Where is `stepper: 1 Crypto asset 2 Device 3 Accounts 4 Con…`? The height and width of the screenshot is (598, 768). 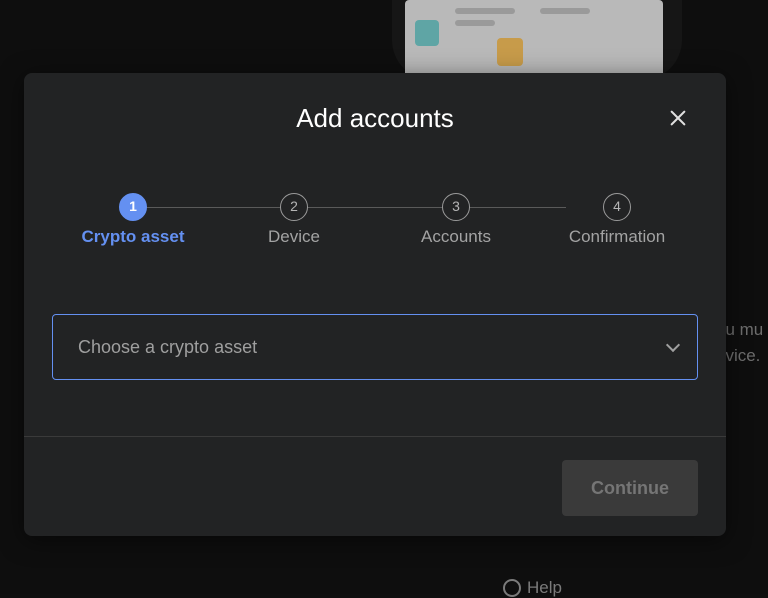
stepper: 1 Crypto asset 2 Device 3 Accounts 4 Con… is located at coordinates (375, 223).